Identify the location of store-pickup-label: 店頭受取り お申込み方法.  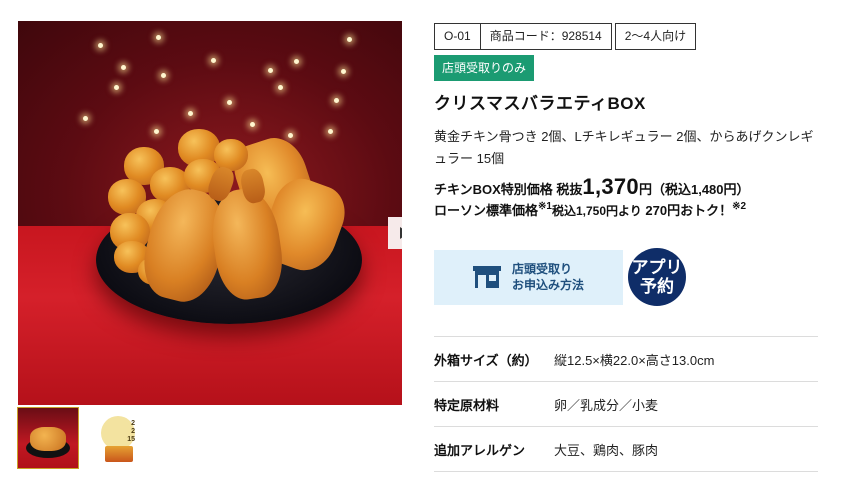
(548, 277).